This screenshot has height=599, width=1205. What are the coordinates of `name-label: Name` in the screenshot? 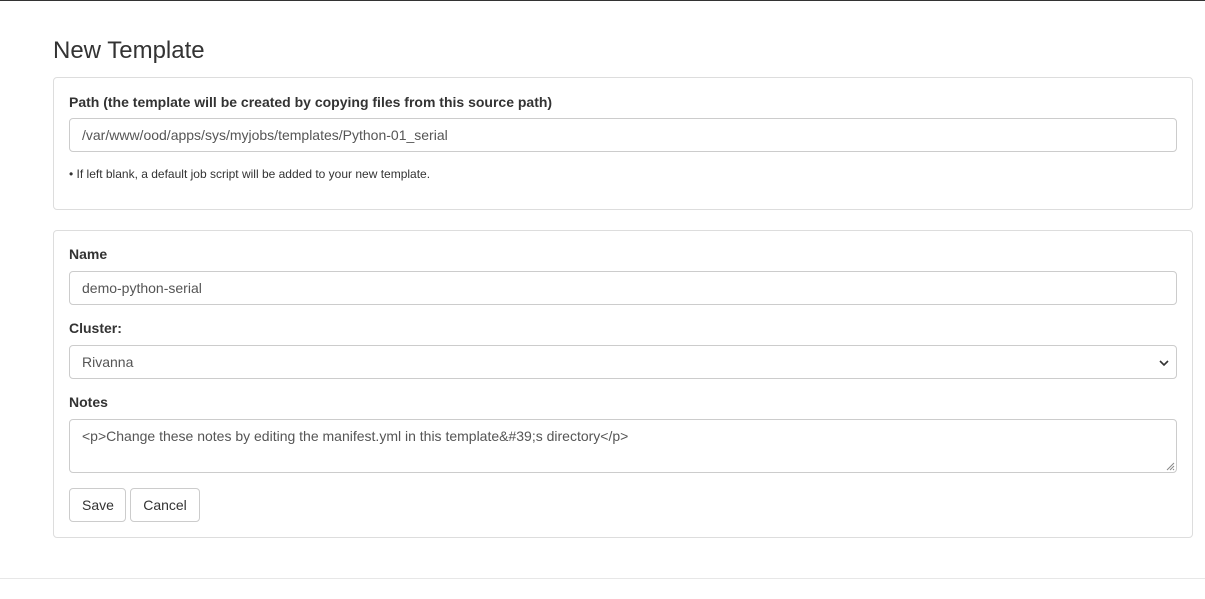 It's located at (88, 254).